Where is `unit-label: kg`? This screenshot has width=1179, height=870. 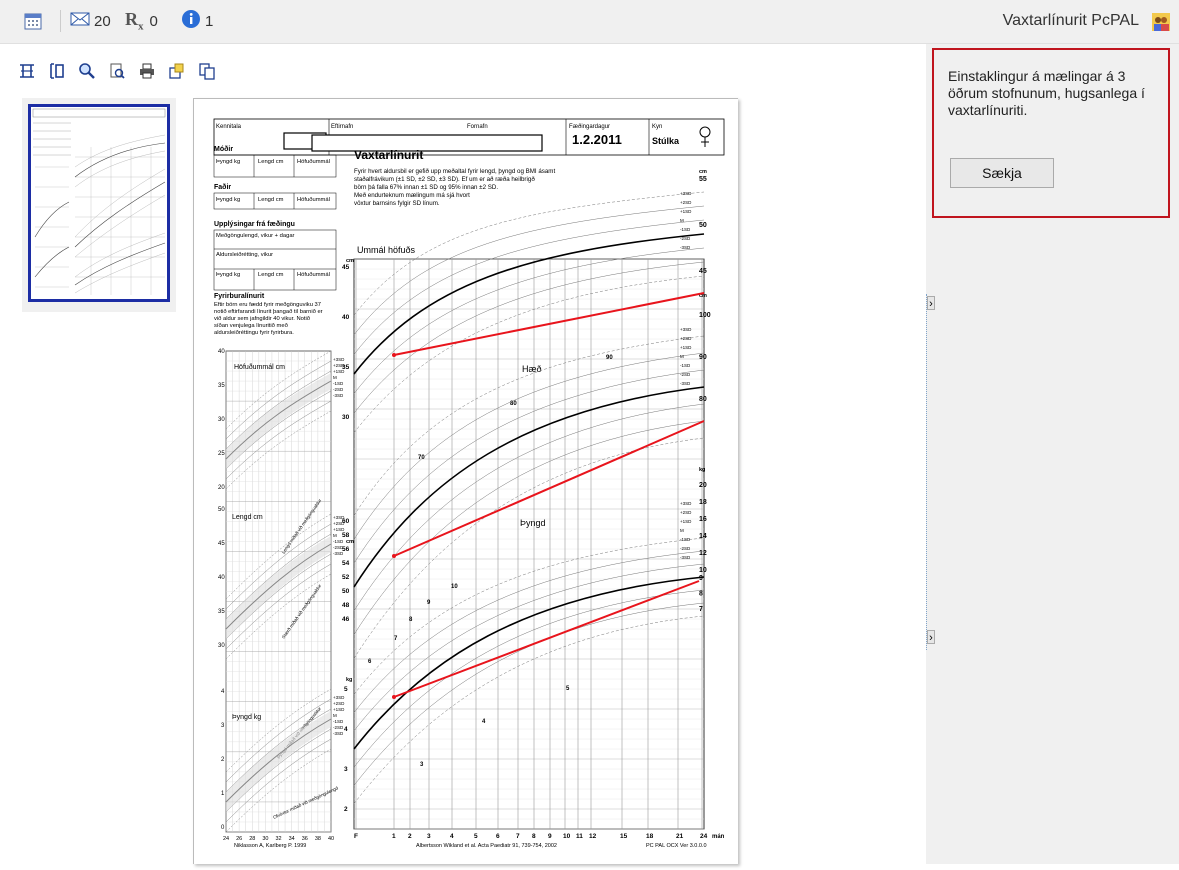 unit-label: kg is located at coordinates (349, 680).